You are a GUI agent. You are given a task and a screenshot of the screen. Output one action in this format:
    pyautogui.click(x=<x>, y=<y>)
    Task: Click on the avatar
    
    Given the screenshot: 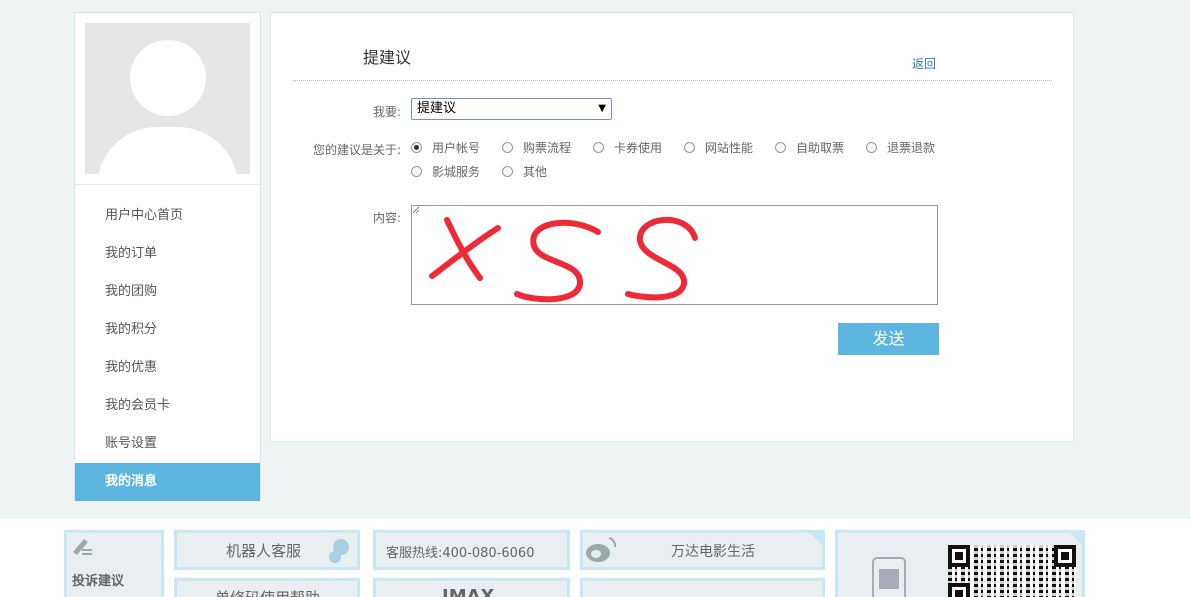 What is the action you would take?
    pyautogui.click(x=167, y=98)
    